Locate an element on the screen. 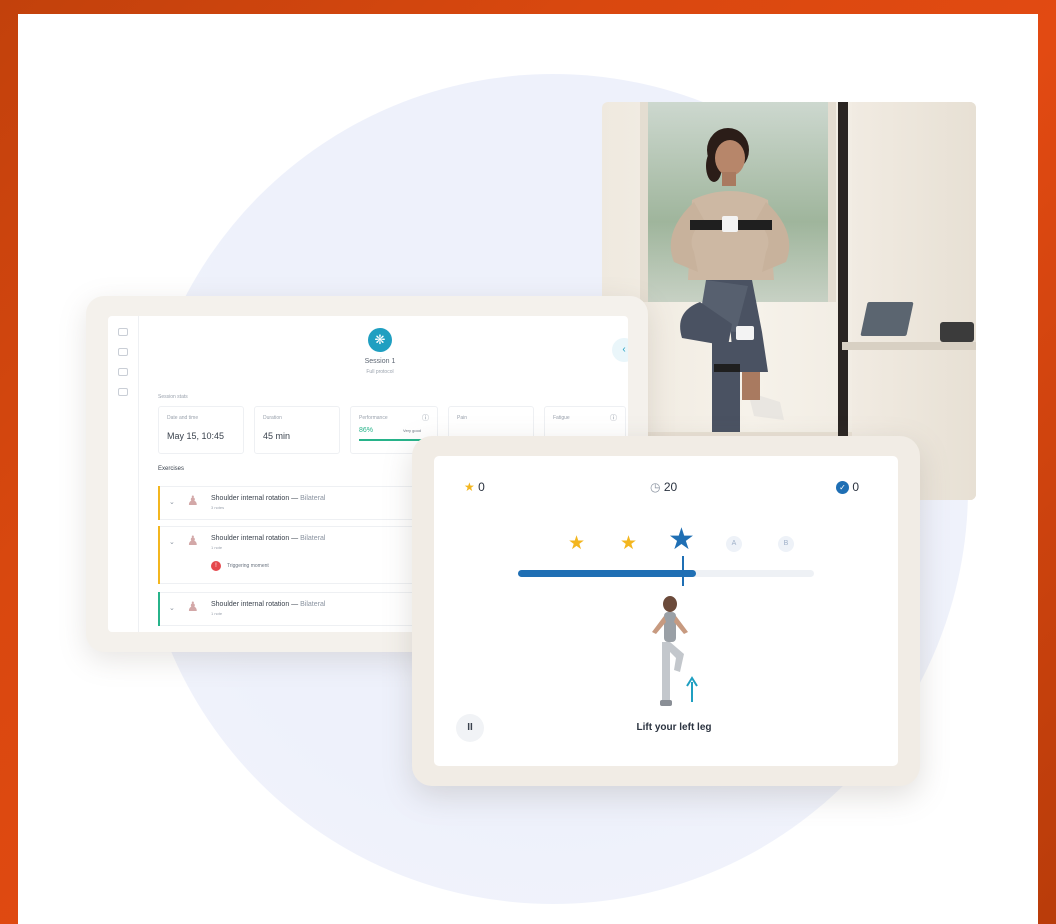 Image resolution: width=1056 pixels, height=924 pixels. nav-sessions-icon is located at coordinates (123, 372).